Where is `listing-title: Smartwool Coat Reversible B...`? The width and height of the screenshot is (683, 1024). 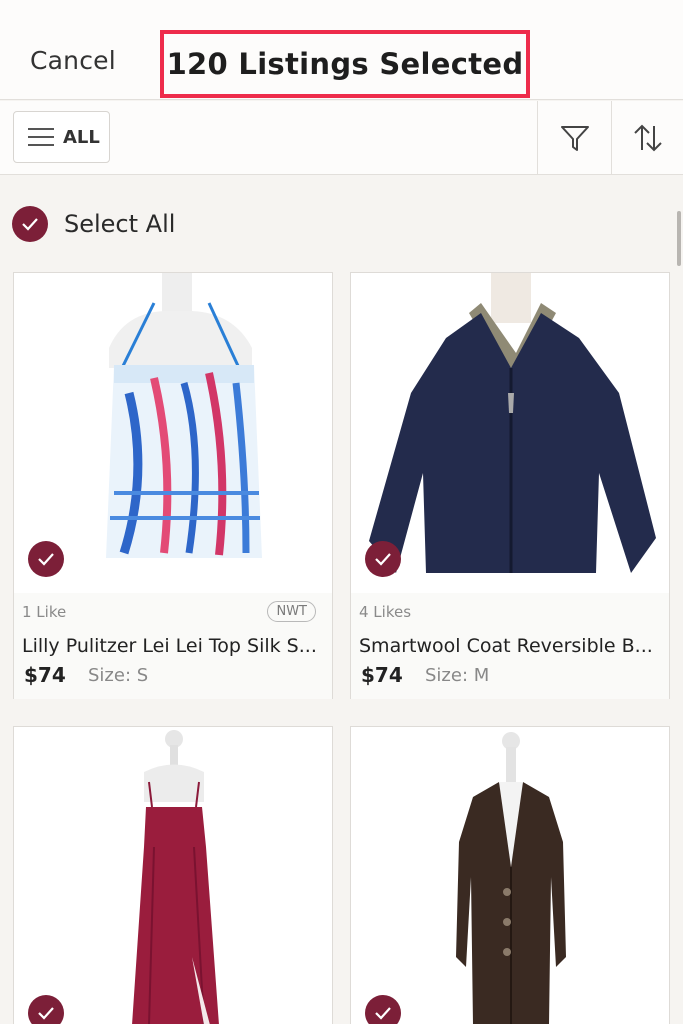
listing-title: Smartwool Coat Reversible B... is located at coordinates (511, 646).